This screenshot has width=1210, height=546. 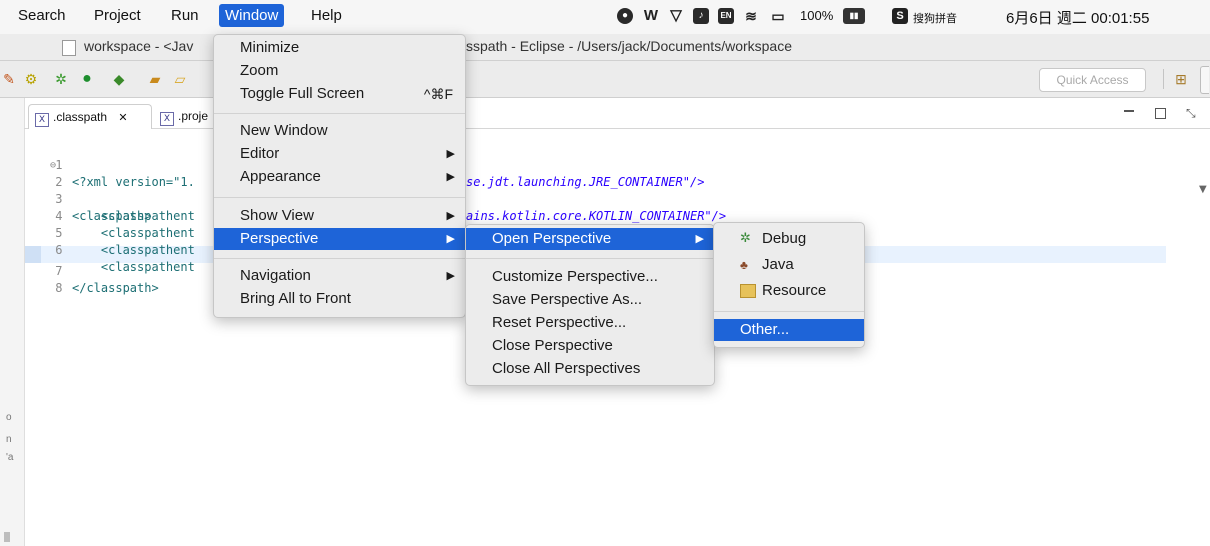 I want to click on menu-item-close-perspective: Close Perspective, so click(x=590, y=346).